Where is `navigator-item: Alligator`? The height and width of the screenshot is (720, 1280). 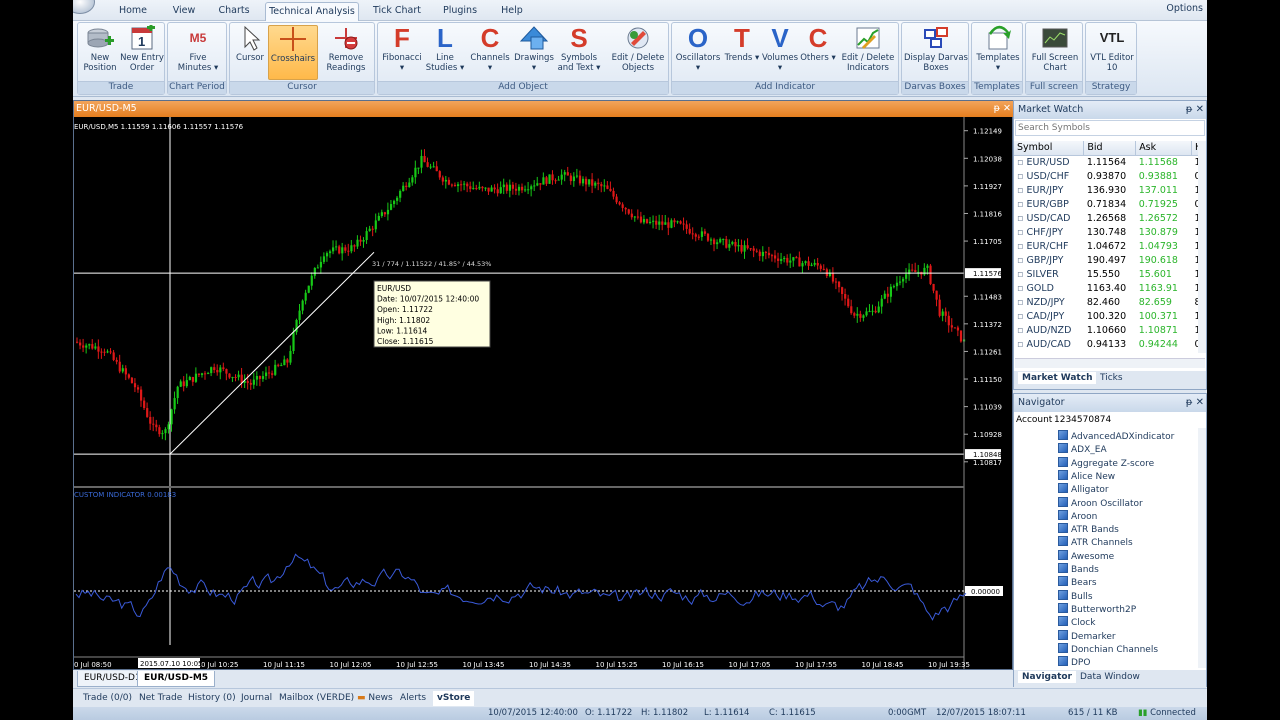
navigator-item: Alligator is located at coordinates (1083, 489).